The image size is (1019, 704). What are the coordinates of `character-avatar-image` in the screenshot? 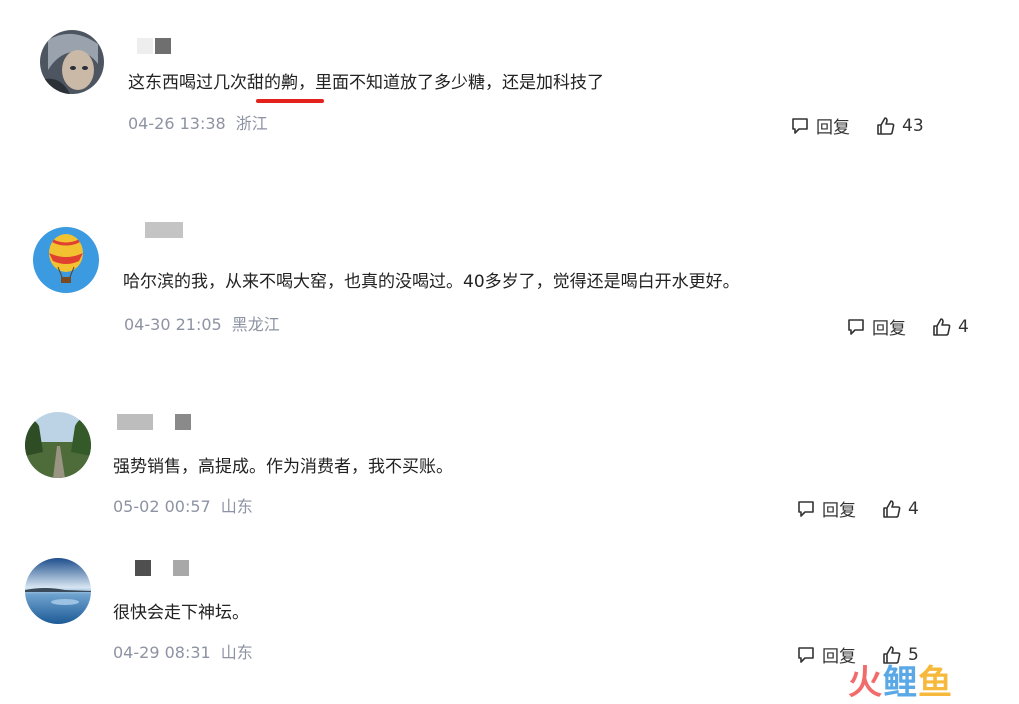 It's located at (72, 62).